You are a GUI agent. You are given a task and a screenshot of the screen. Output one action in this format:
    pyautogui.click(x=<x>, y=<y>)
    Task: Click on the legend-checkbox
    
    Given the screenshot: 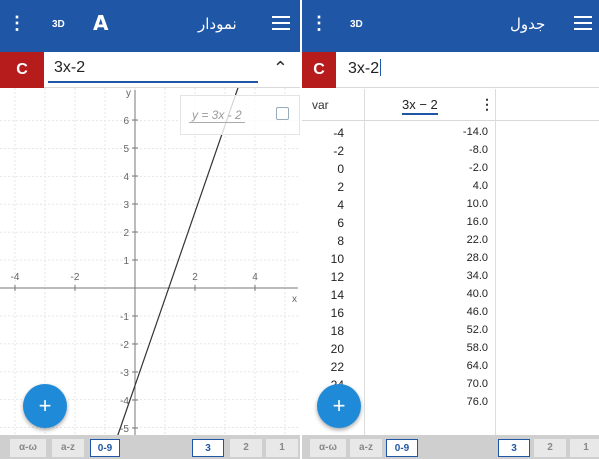 What is the action you would take?
    pyautogui.click(x=282, y=113)
    